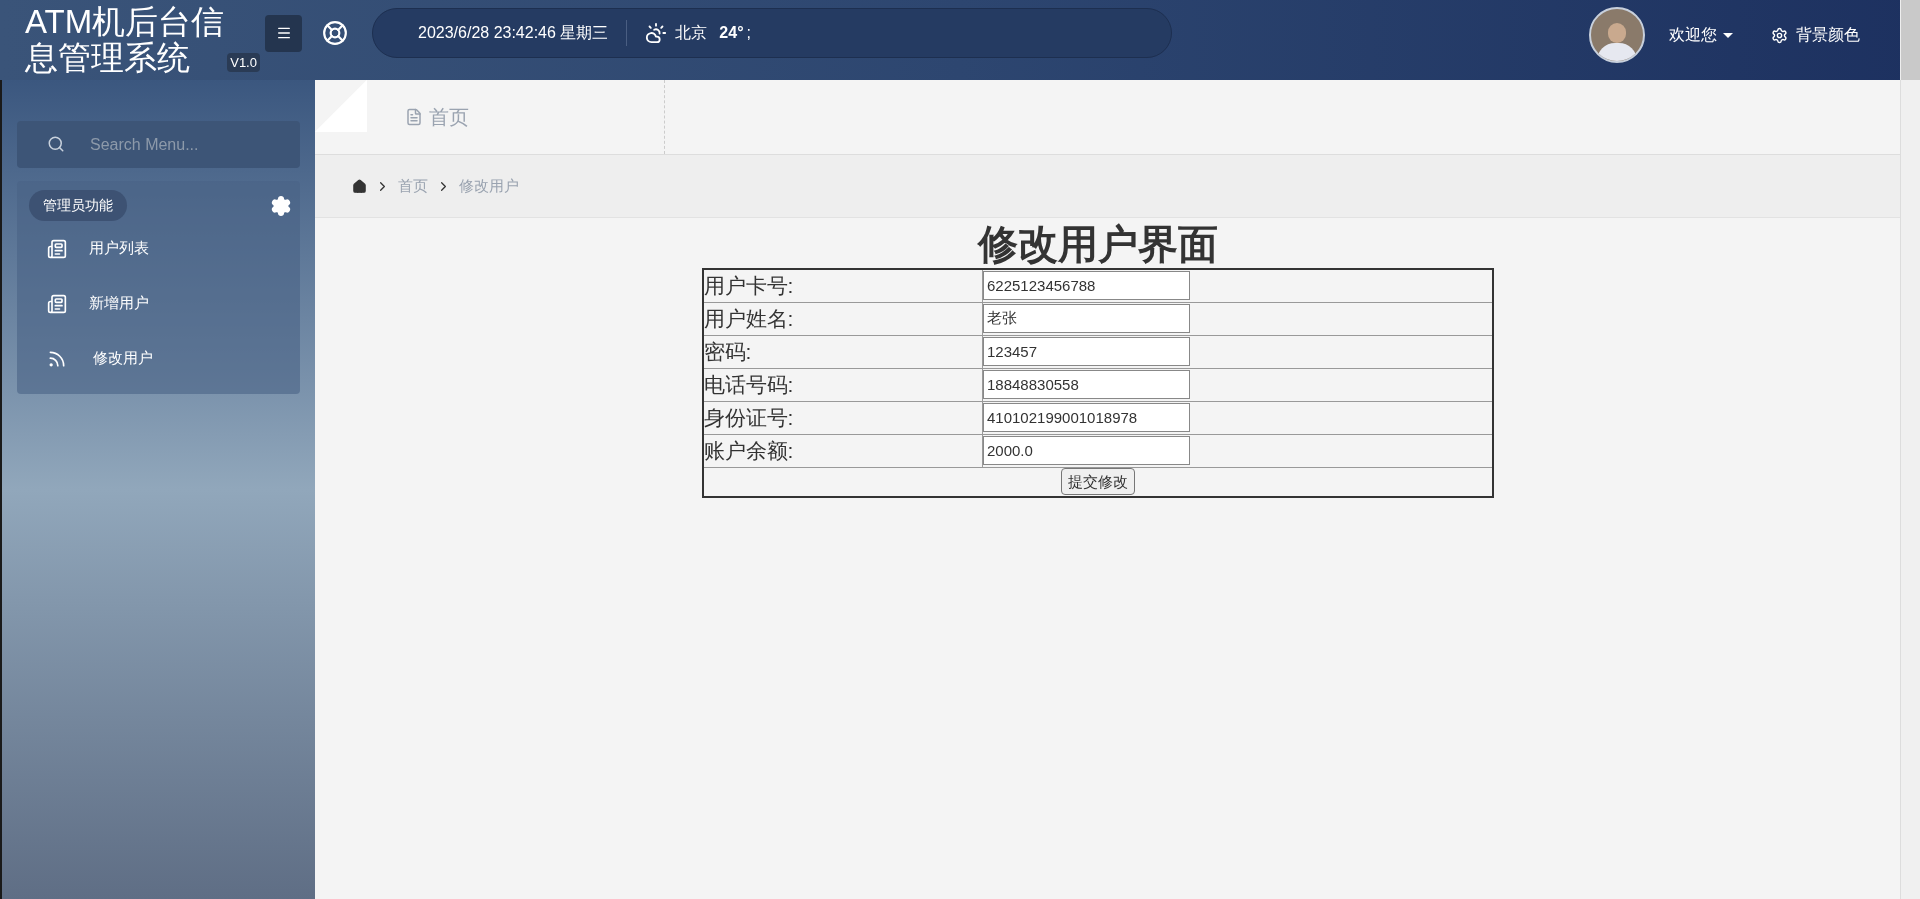  What do you see at coordinates (1086, 384) in the screenshot?
I see `input-field: 18848830558` at bounding box center [1086, 384].